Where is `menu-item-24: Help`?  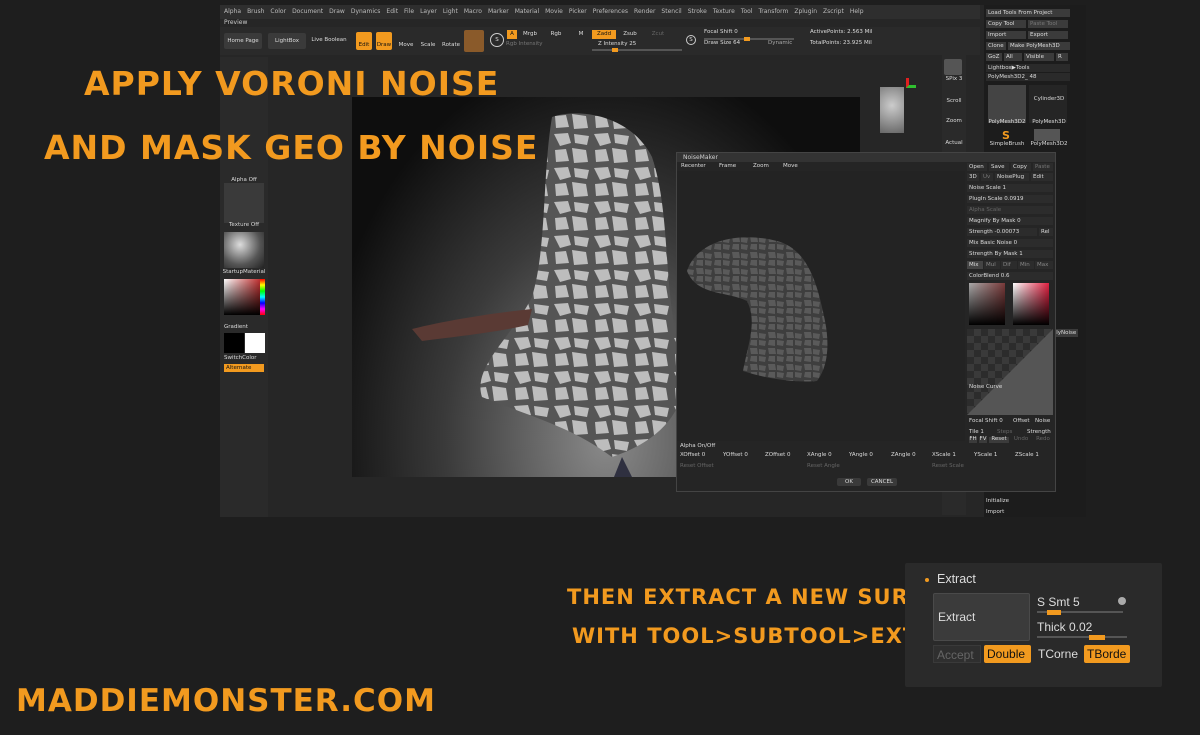
menu-item-24: Help is located at coordinates (857, 11).